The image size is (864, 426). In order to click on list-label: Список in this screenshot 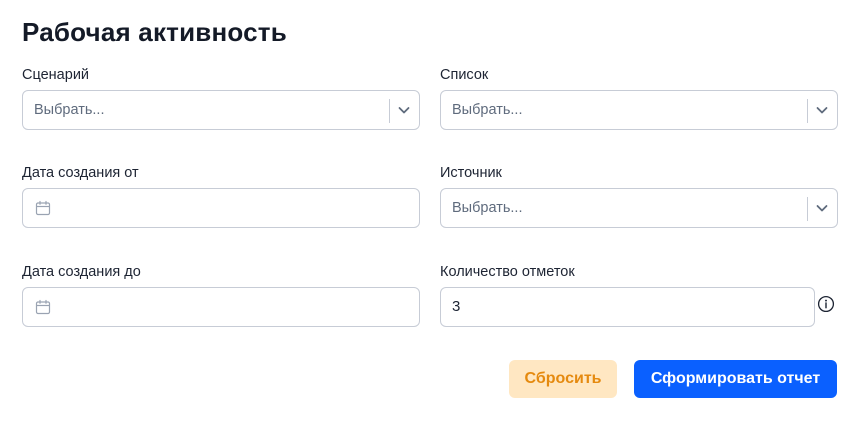, I will do `click(464, 75)`.